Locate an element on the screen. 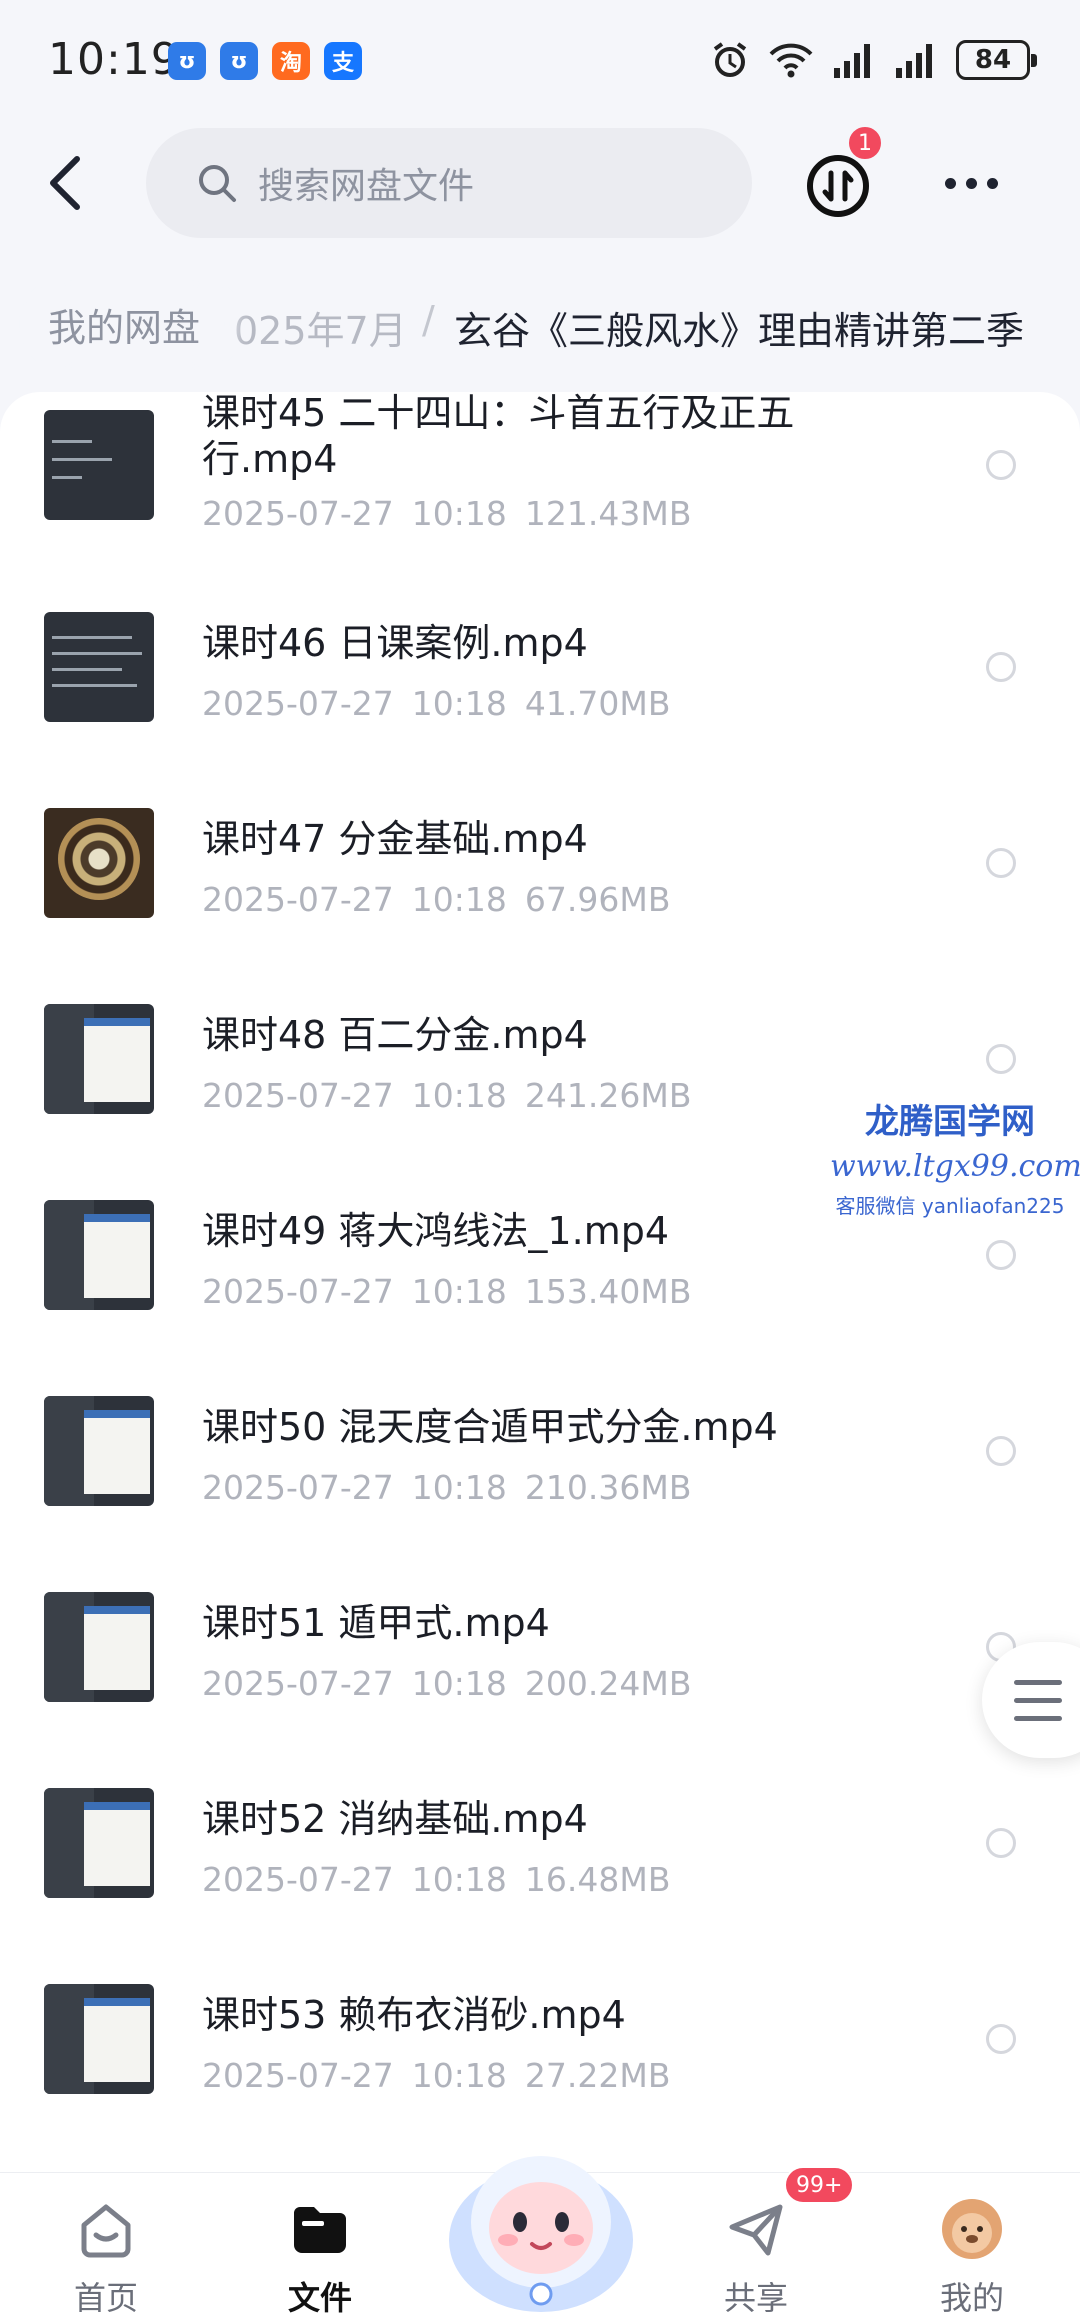 The width and height of the screenshot is (1080, 2324). watermark-title: 龙腾国学网 is located at coordinates (950, 1122).